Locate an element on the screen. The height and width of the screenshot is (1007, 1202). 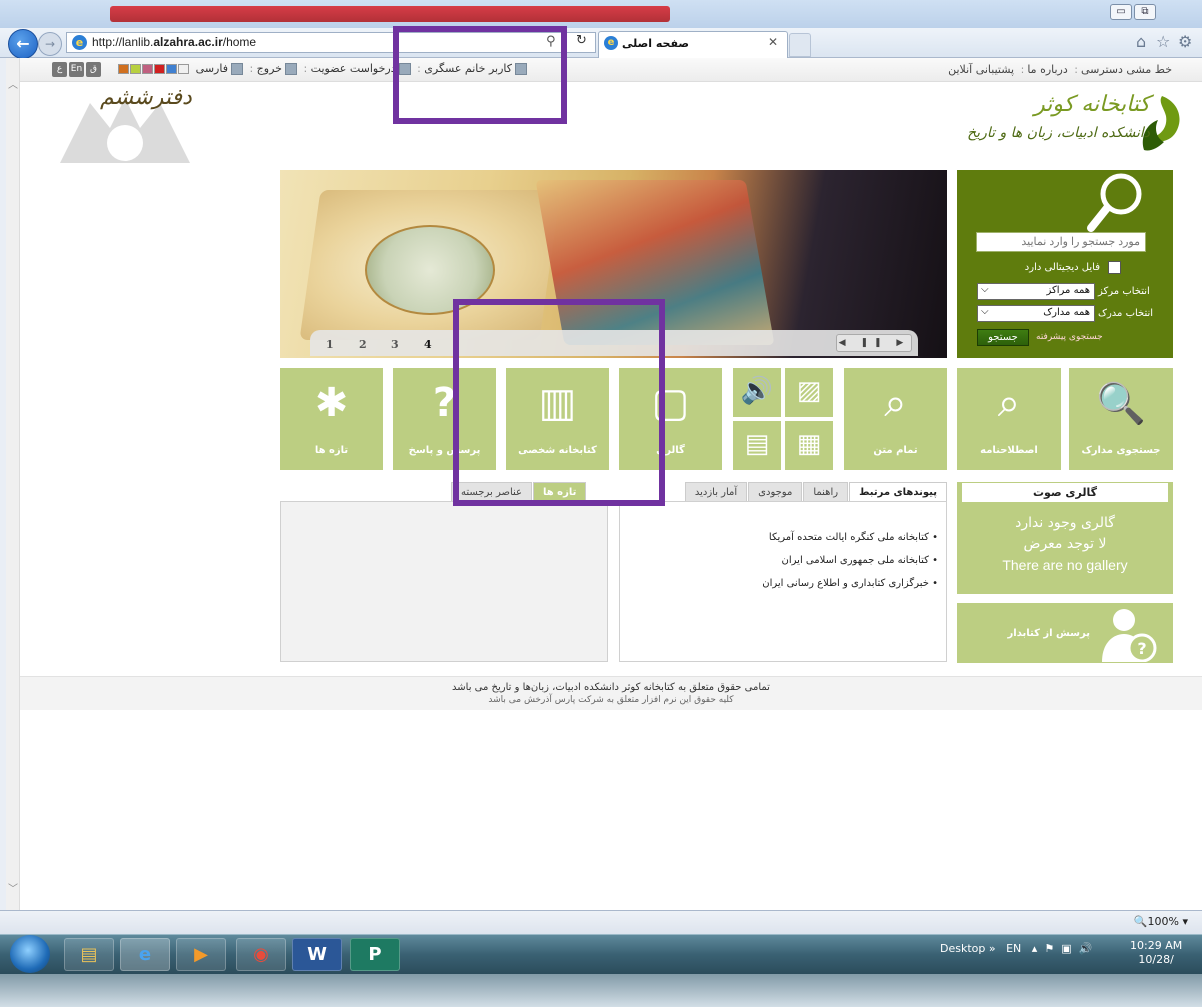
network-icon: ▣ is located at coordinates (1066, 948).